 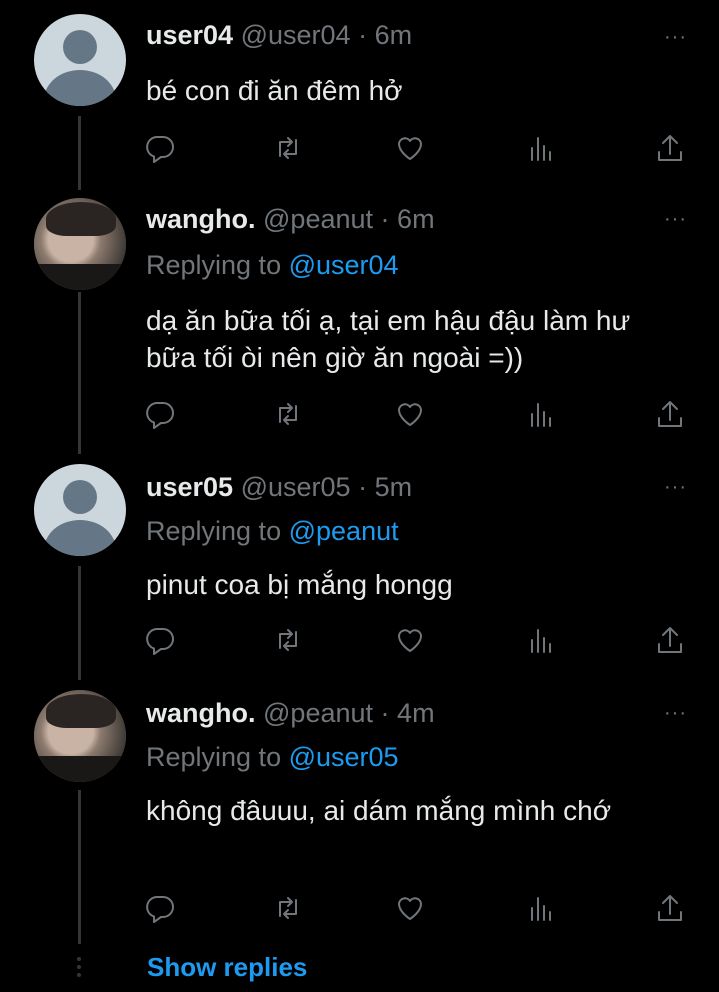 What do you see at coordinates (344, 531) in the screenshot?
I see `mention-link: @peanut` at bounding box center [344, 531].